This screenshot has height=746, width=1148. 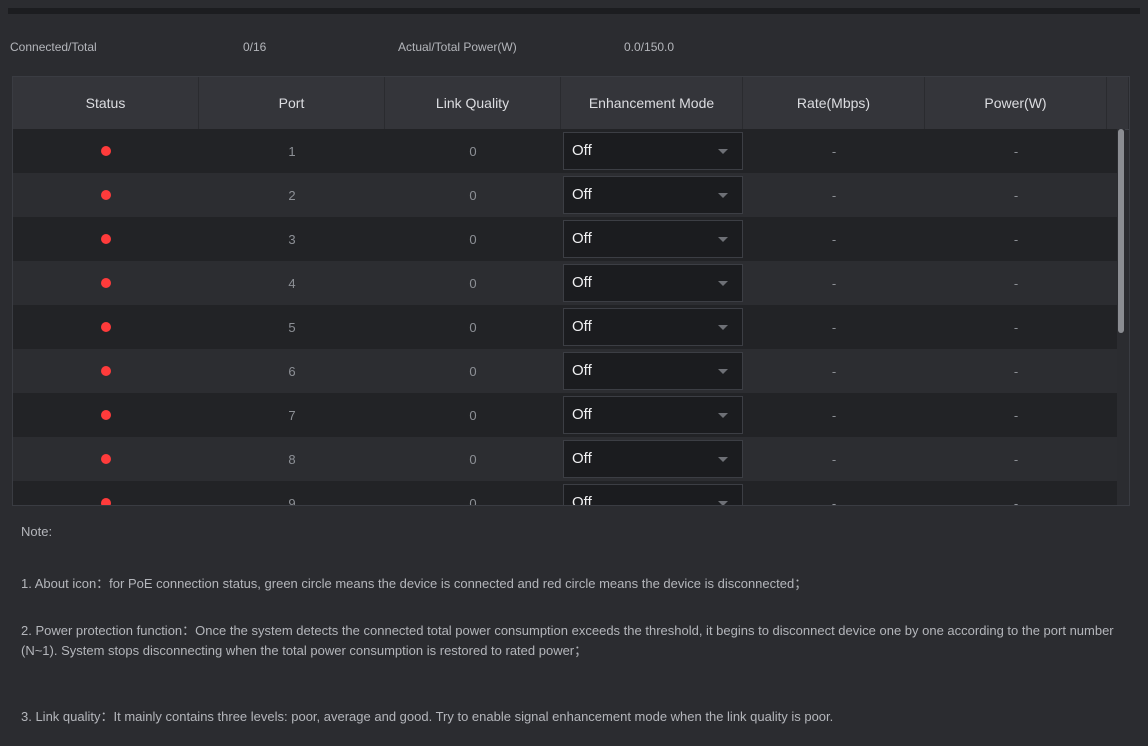 What do you see at coordinates (652, 103) in the screenshot?
I see `header-enhancement-mode: Enhancement Mode` at bounding box center [652, 103].